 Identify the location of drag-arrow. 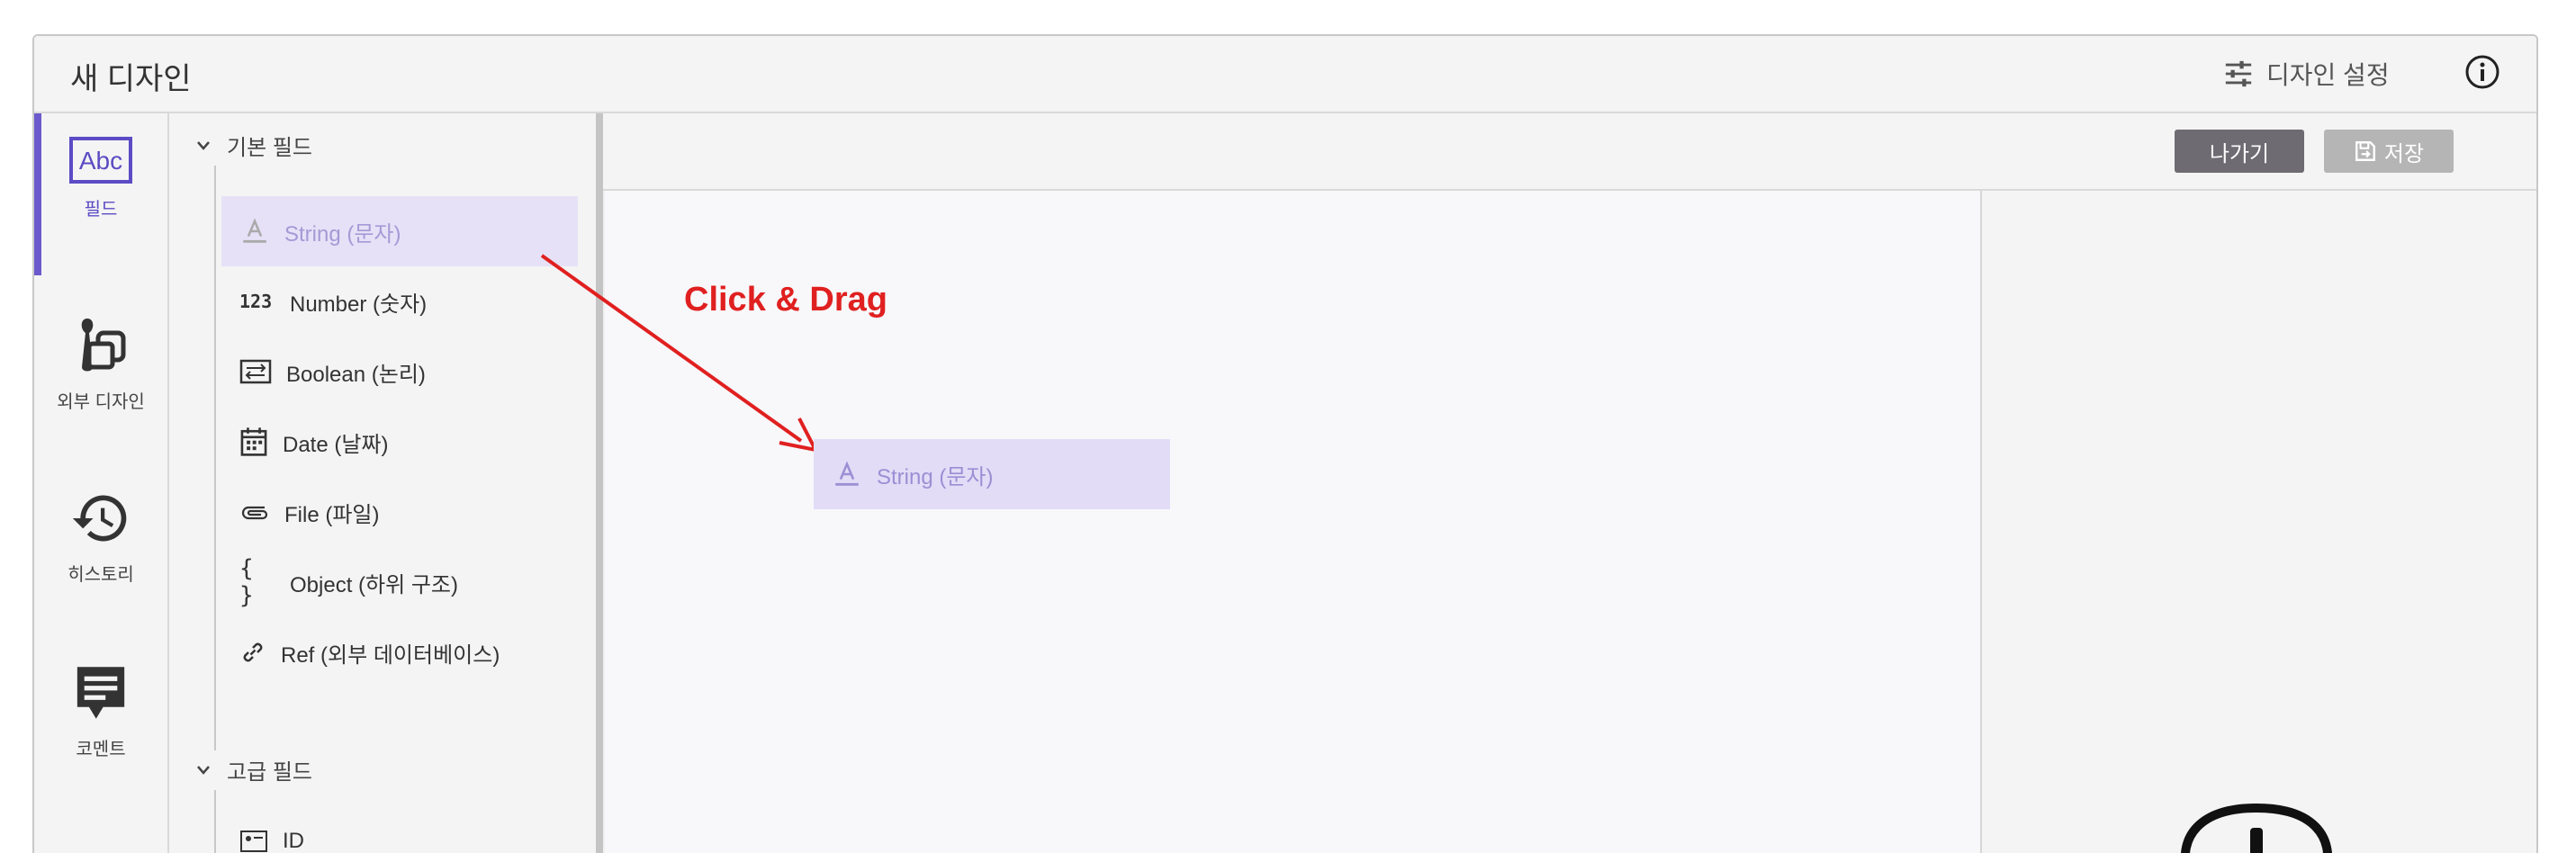
(679, 353).